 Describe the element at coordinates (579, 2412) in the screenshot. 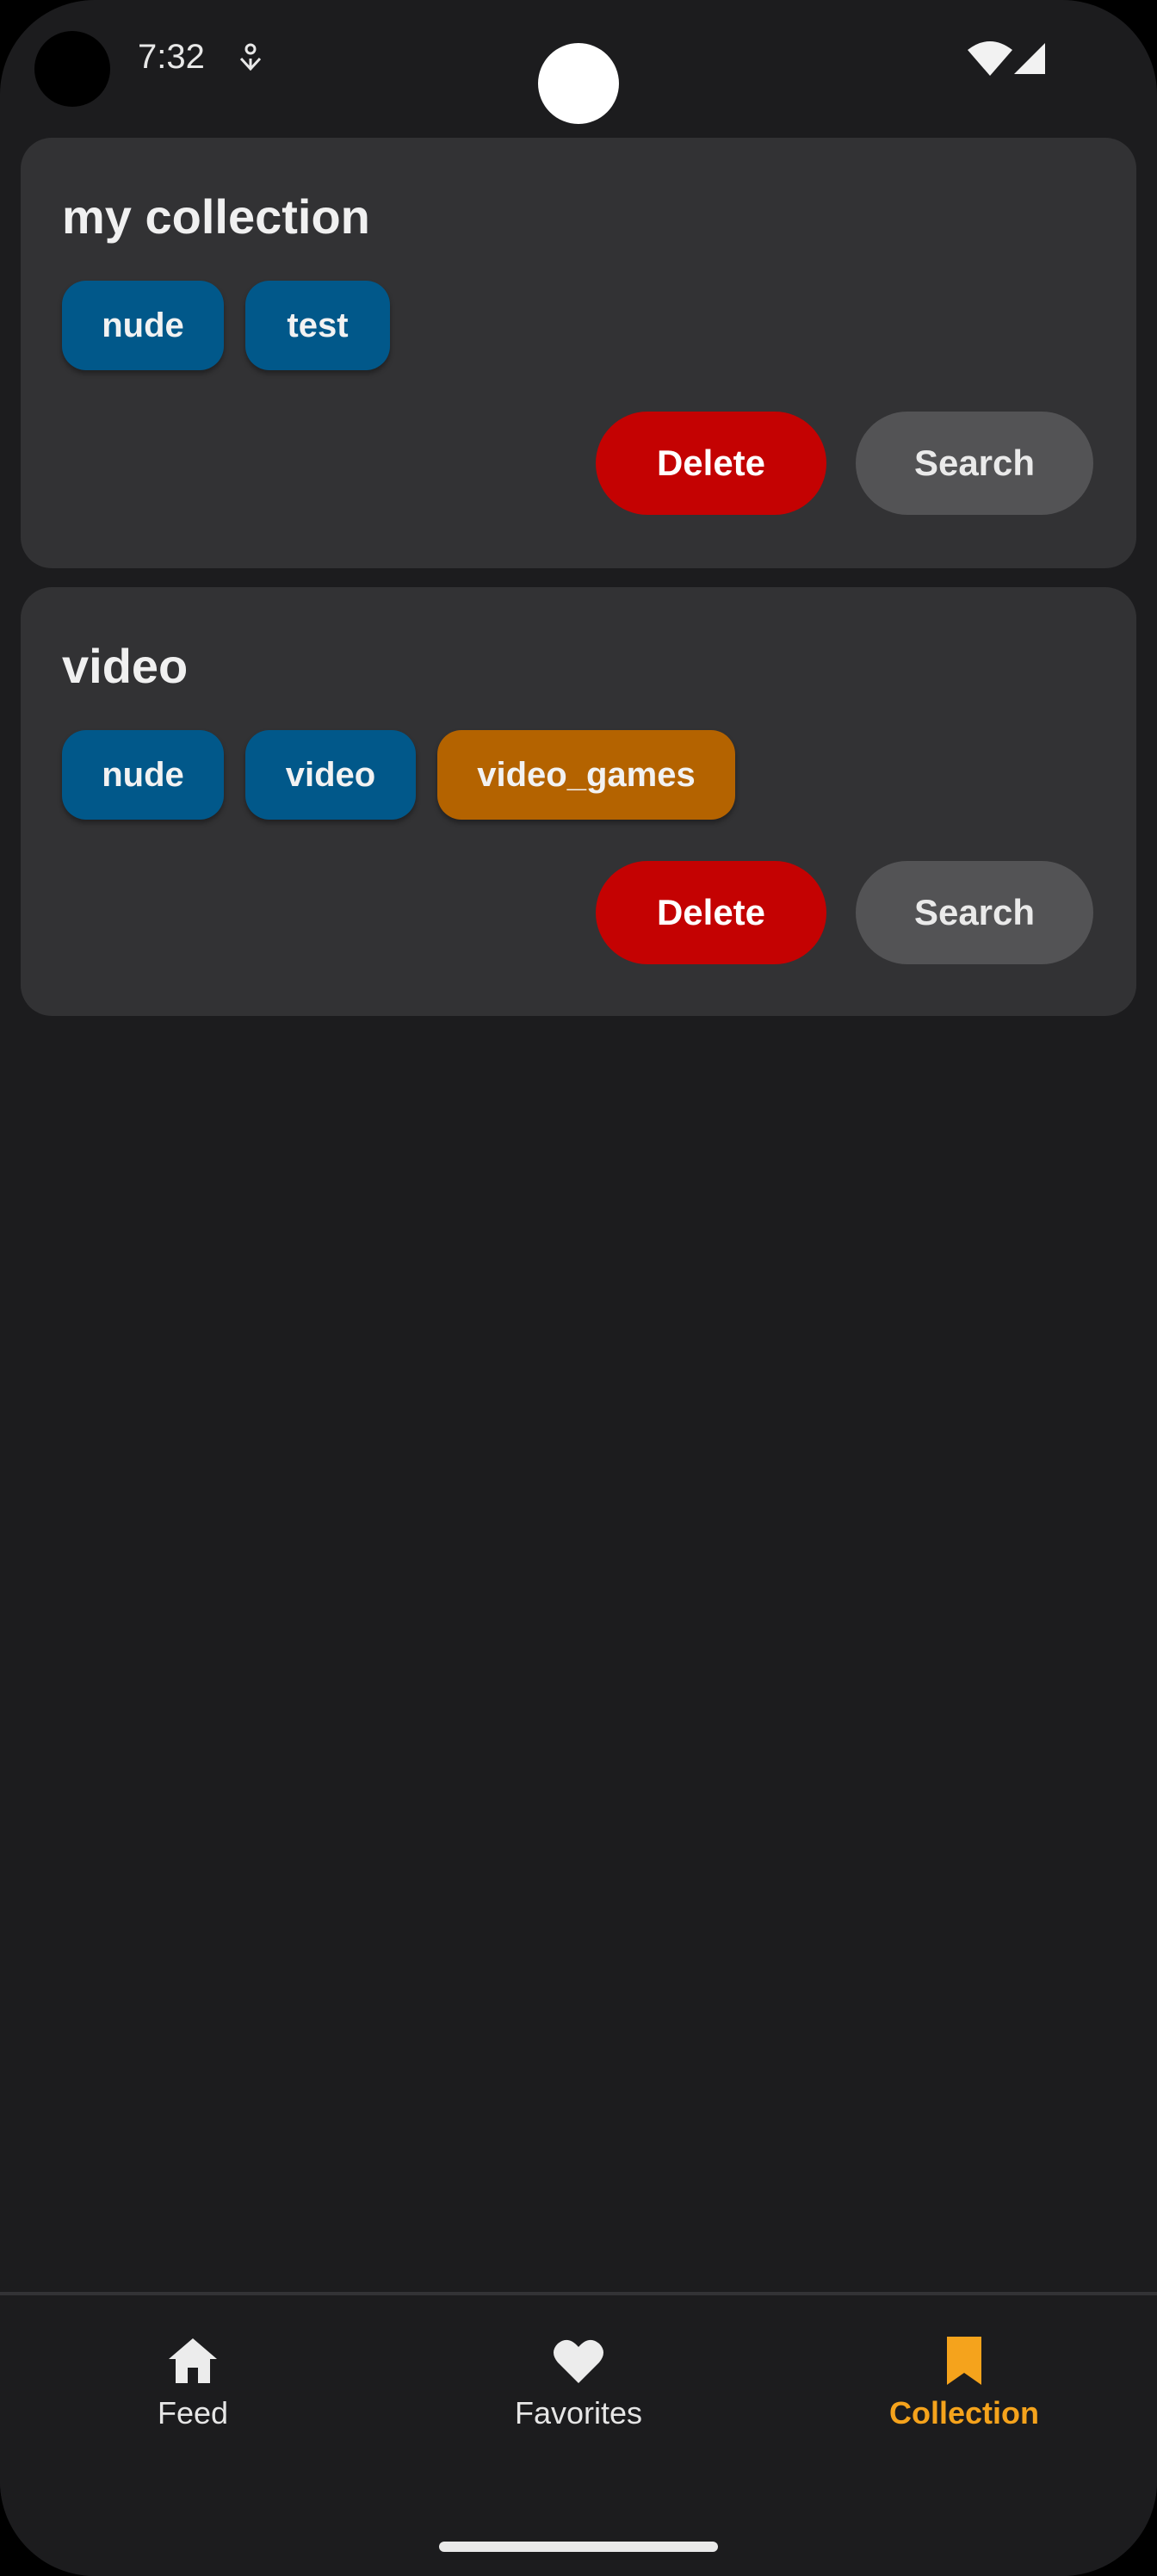

I see `nav-label: Favorites` at that location.